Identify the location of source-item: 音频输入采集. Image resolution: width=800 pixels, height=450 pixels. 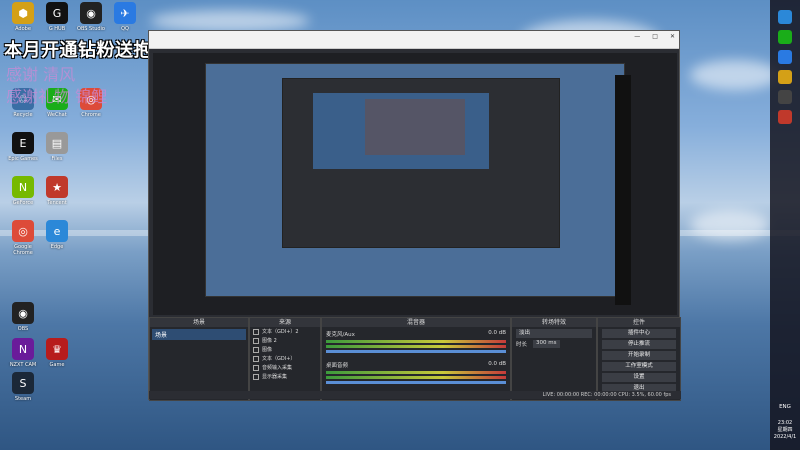
(285, 367).